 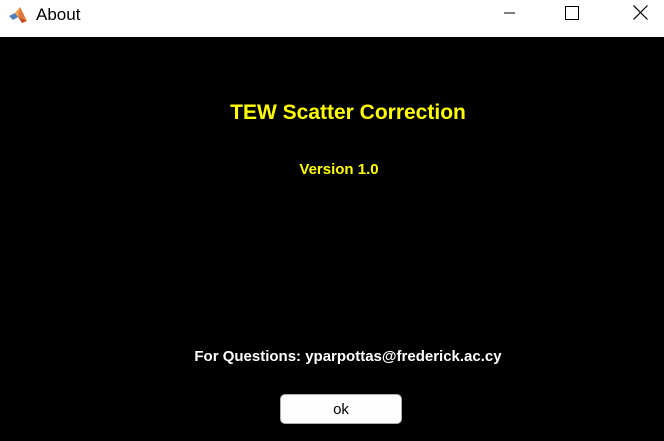 I want to click on matlab-logo-icon, so click(x=18, y=15).